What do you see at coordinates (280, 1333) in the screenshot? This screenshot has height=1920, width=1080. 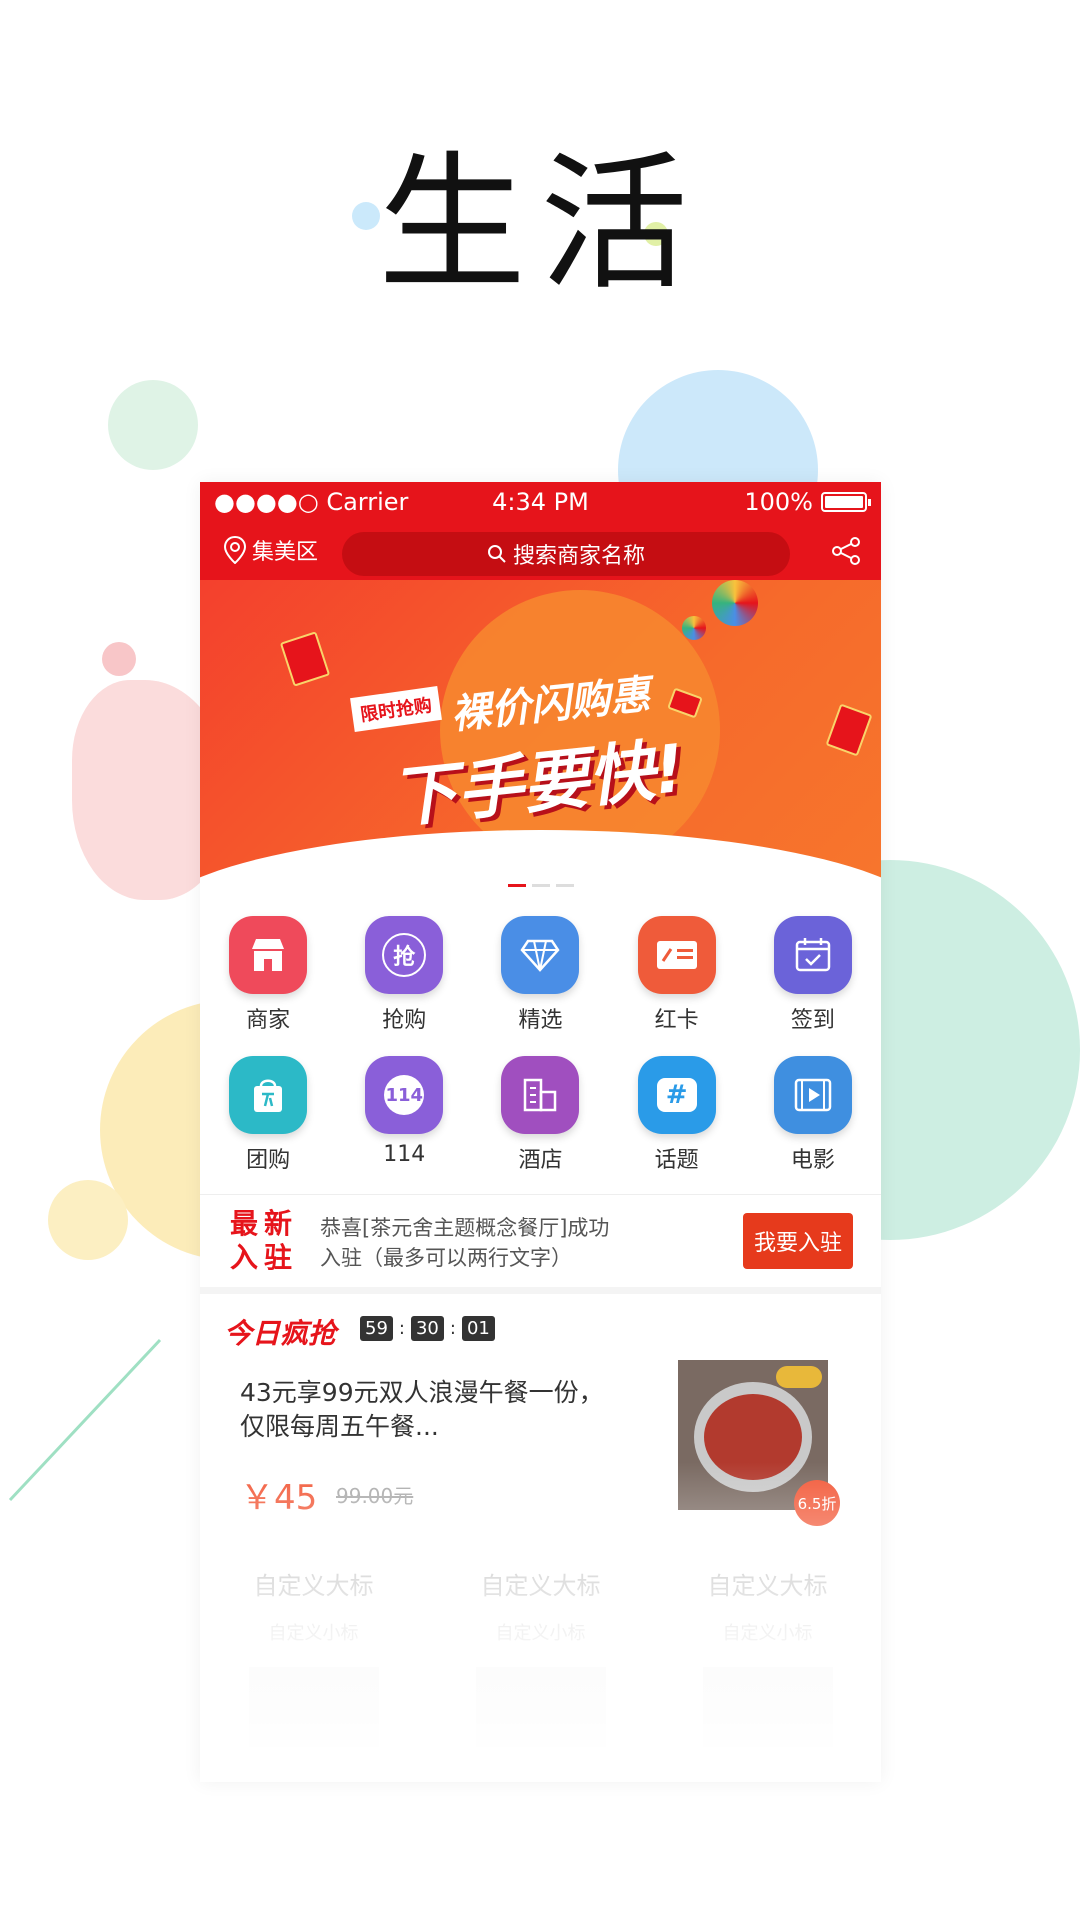 I see `flash-sale-title: 今日疯抢` at bounding box center [280, 1333].